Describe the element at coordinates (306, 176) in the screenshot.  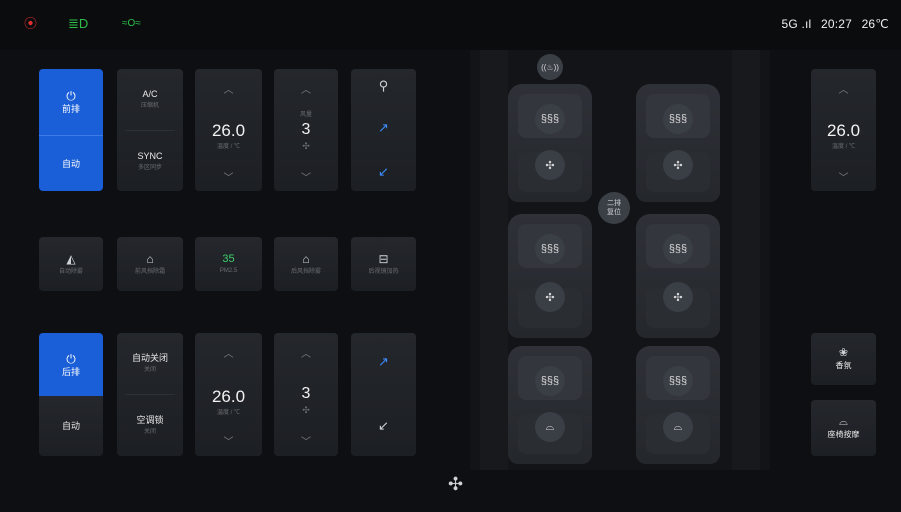
I see `fan-down-button: ﹀` at that location.